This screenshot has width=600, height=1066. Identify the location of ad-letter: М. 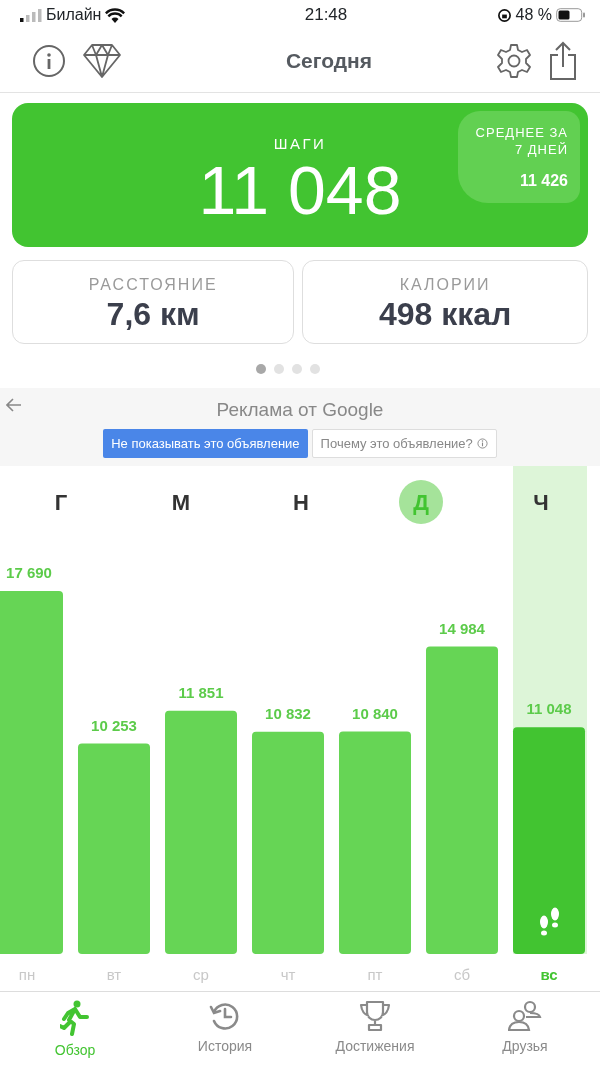
(181, 502).